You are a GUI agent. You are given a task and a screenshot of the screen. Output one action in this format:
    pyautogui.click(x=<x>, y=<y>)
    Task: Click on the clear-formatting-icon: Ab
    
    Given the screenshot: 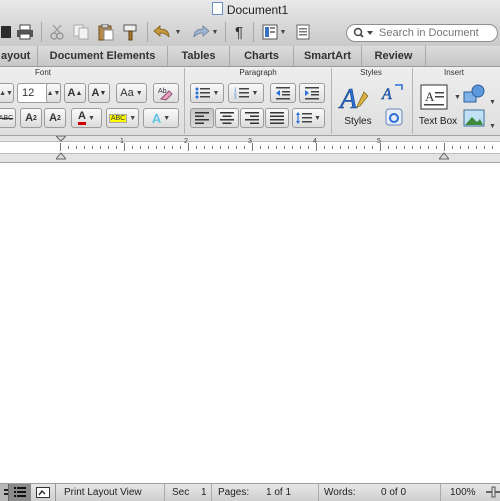 What is the action you would take?
    pyautogui.click(x=165, y=94)
    